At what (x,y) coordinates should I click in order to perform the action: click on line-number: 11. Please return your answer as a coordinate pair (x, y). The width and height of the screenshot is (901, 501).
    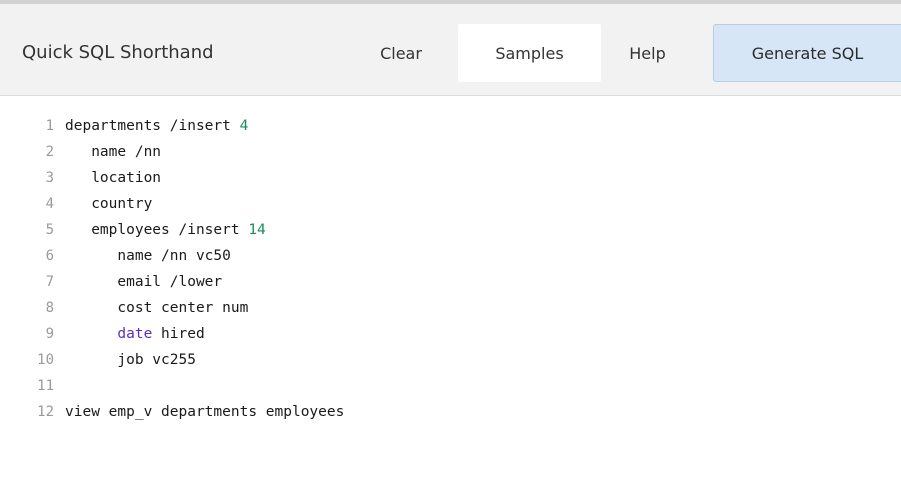
    Looking at the image, I should click on (45, 386).